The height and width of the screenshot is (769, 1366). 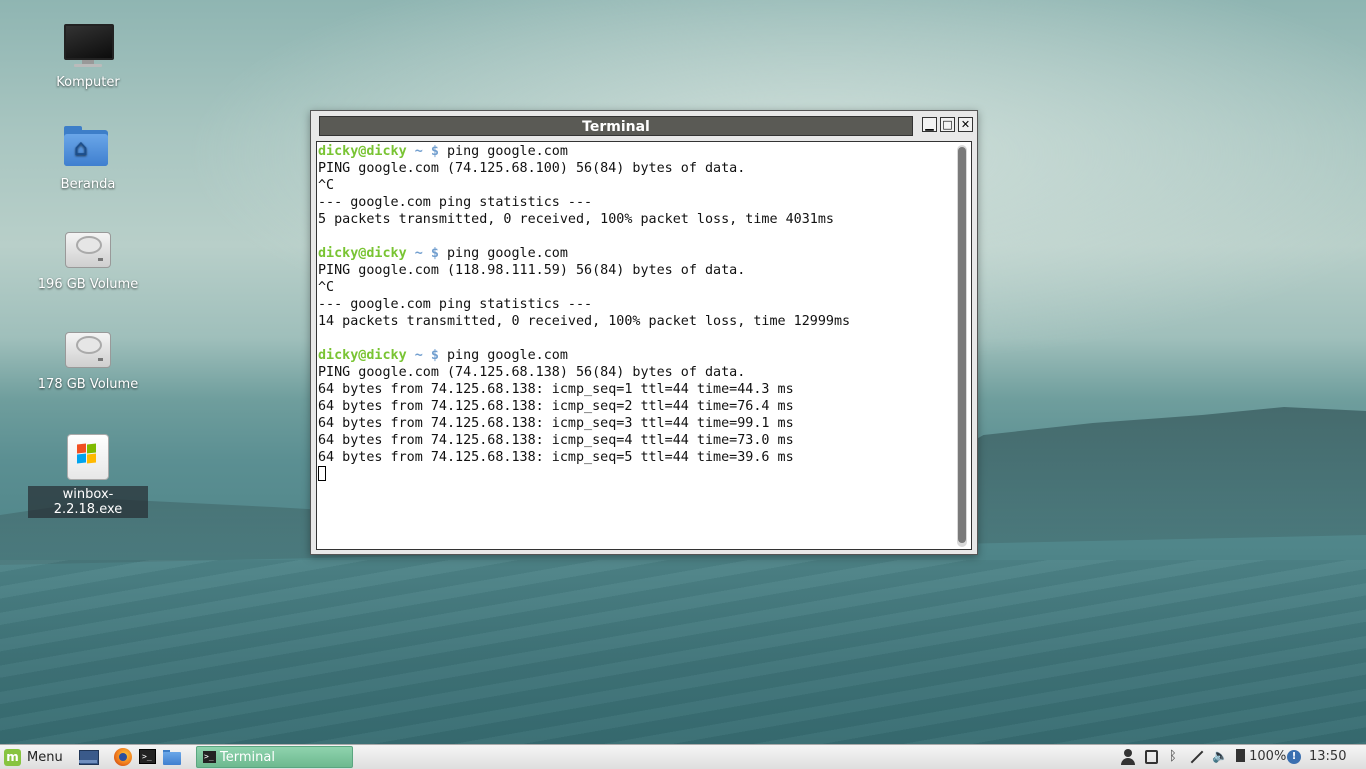 I want to click on desktop-icon-label: 196 GB Volume, so click(x=88, y=284).